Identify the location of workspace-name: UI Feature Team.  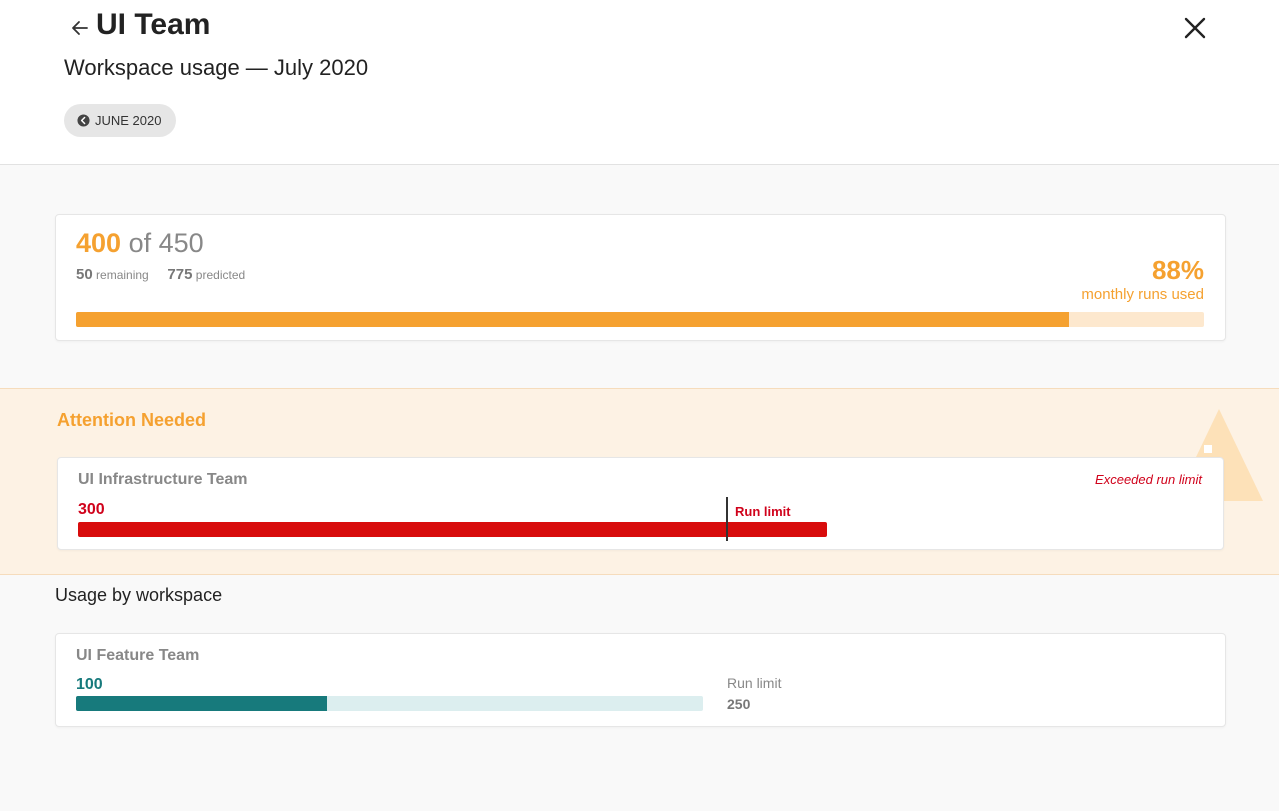
(138, 655).